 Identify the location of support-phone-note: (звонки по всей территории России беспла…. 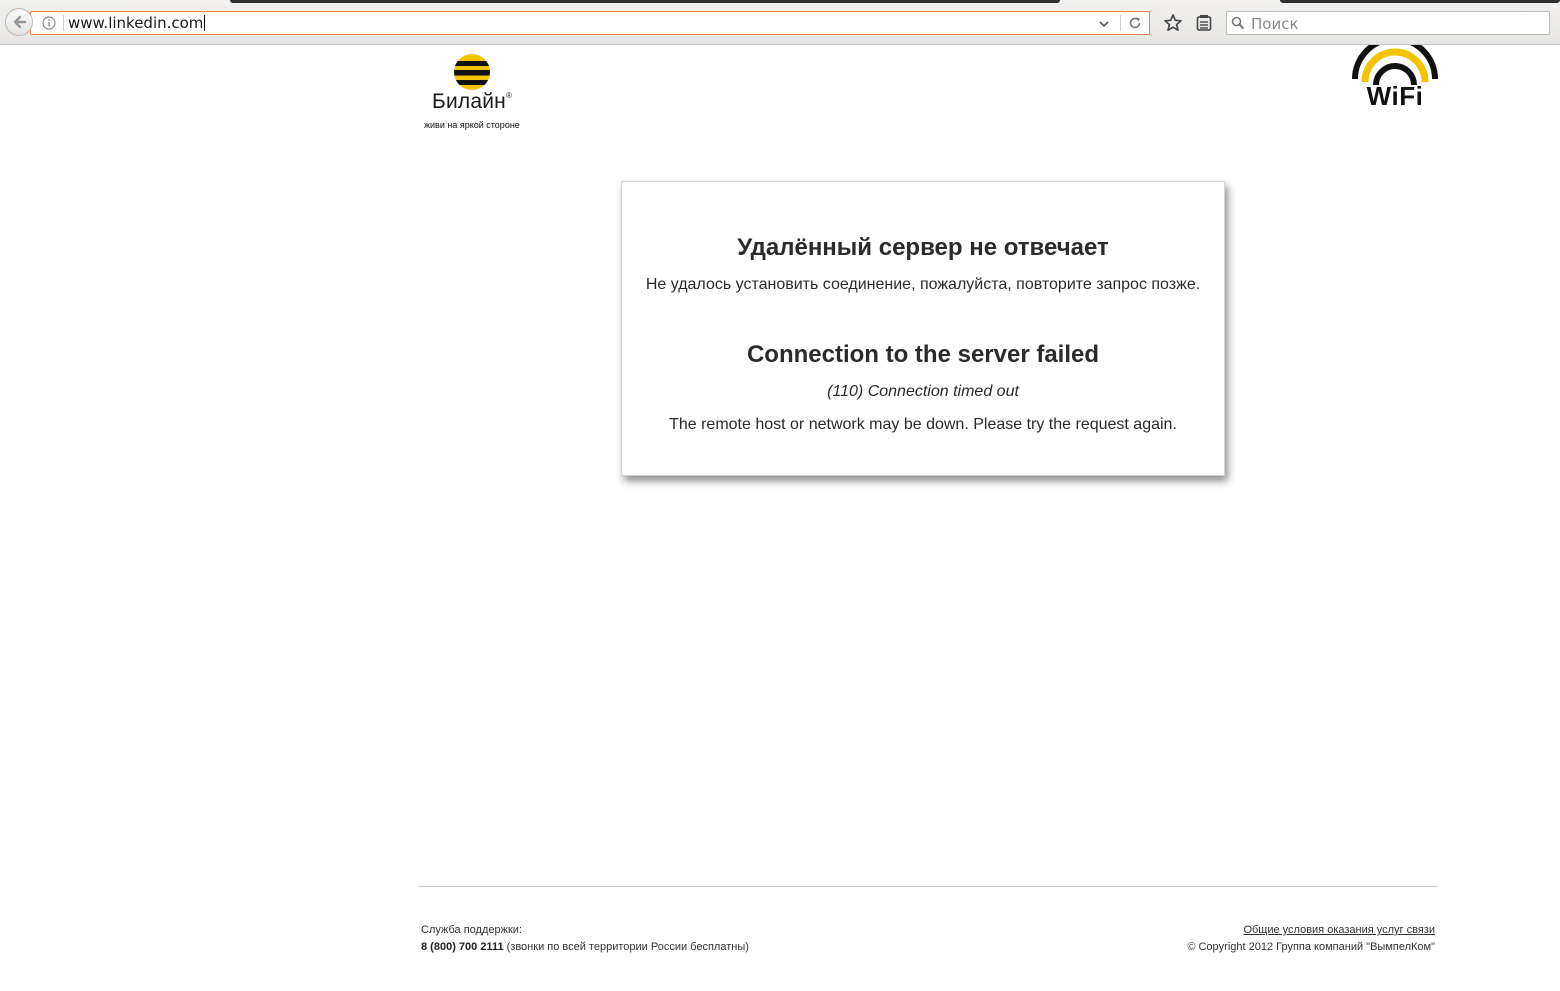
(626, 947).